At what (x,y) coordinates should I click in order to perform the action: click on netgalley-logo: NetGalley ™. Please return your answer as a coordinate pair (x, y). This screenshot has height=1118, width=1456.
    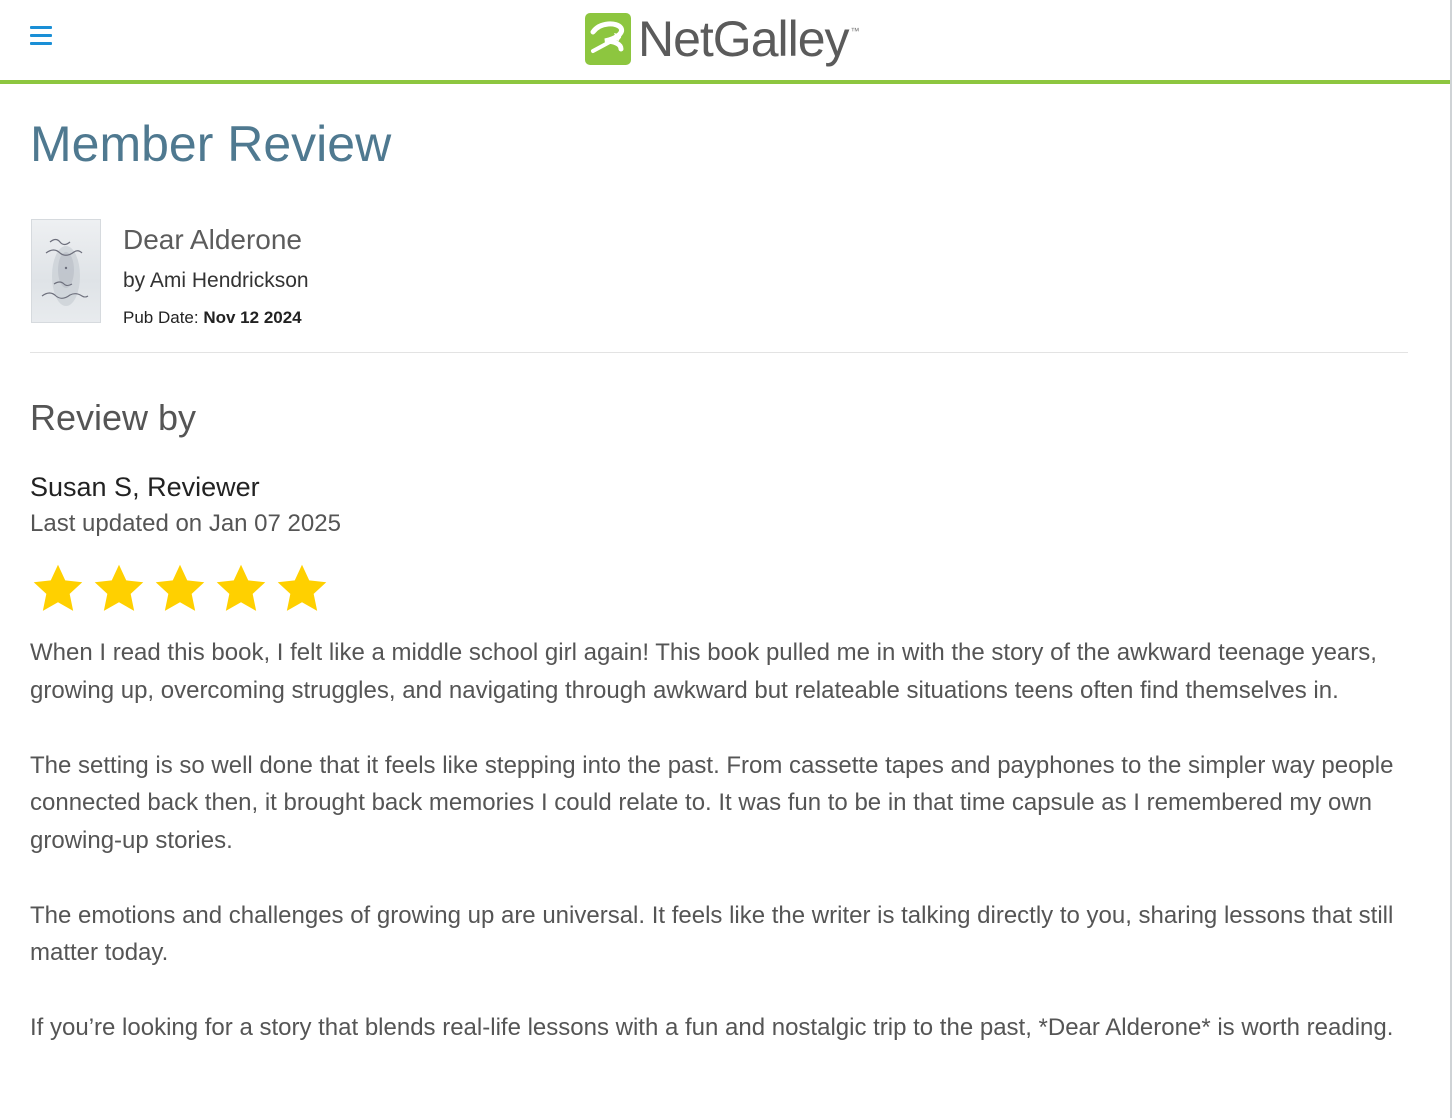
    Looking at the image, I should click on (722, 39).